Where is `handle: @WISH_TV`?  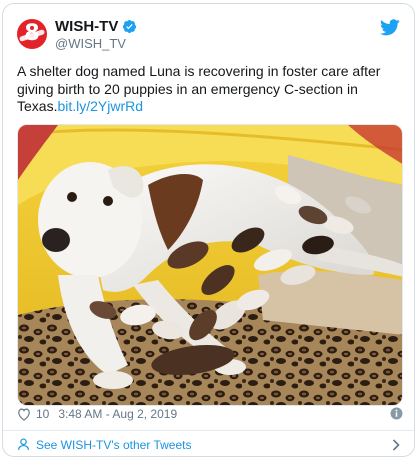
handle: @WISH_TV is located at coordinates (90, 43).